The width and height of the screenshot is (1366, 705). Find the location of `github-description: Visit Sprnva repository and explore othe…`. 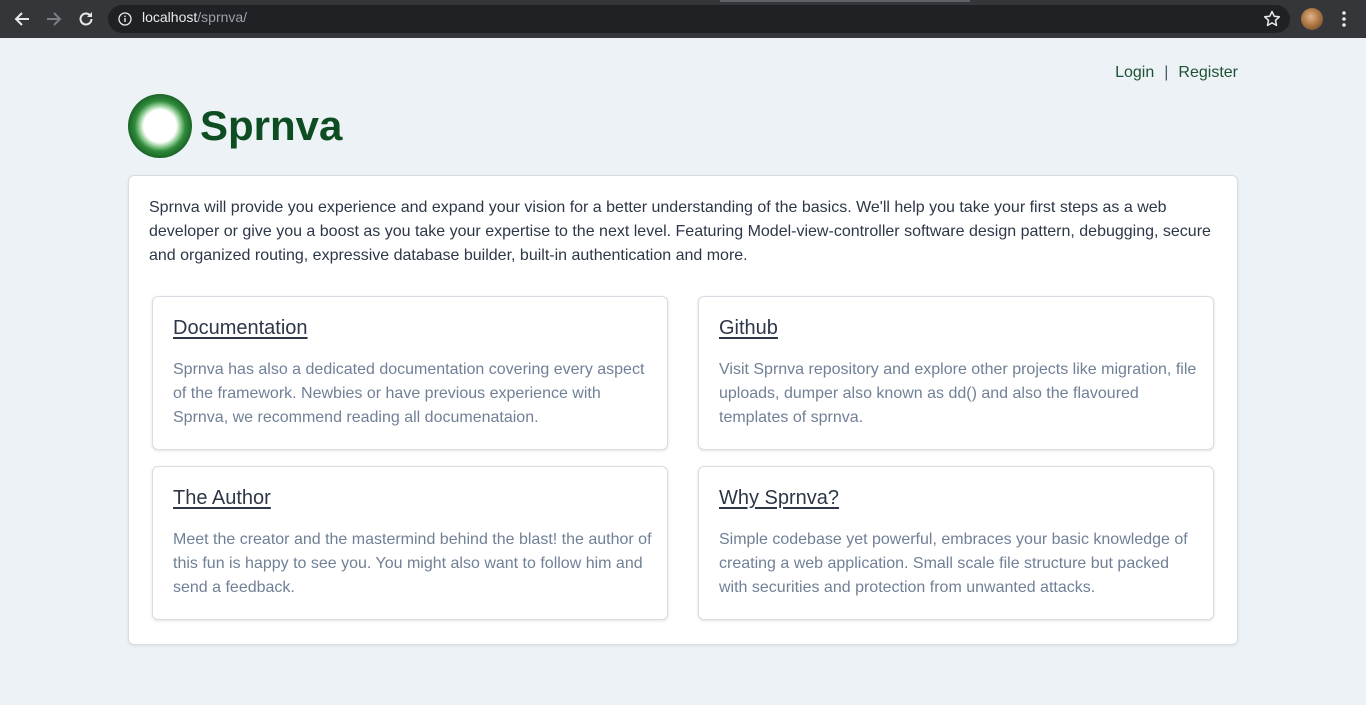

github-description: Visit Sprnva repository and explore othe… is located at coordinates (958, 393).